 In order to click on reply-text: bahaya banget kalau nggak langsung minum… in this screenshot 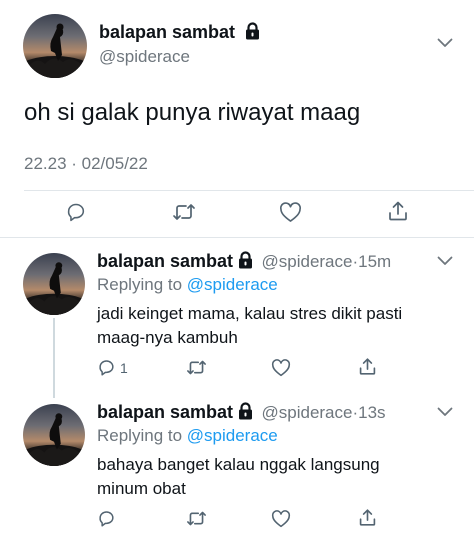, I will do `click(238, 476)`.